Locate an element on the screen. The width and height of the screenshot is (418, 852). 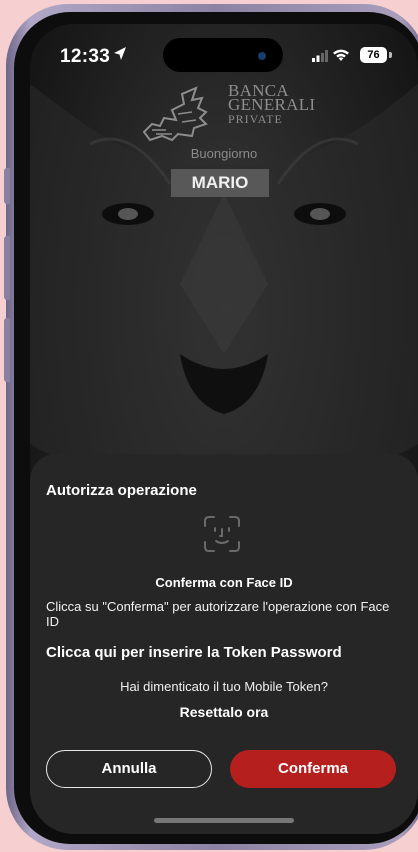
status-time: 12:33 is located at coordinates (85, 56).